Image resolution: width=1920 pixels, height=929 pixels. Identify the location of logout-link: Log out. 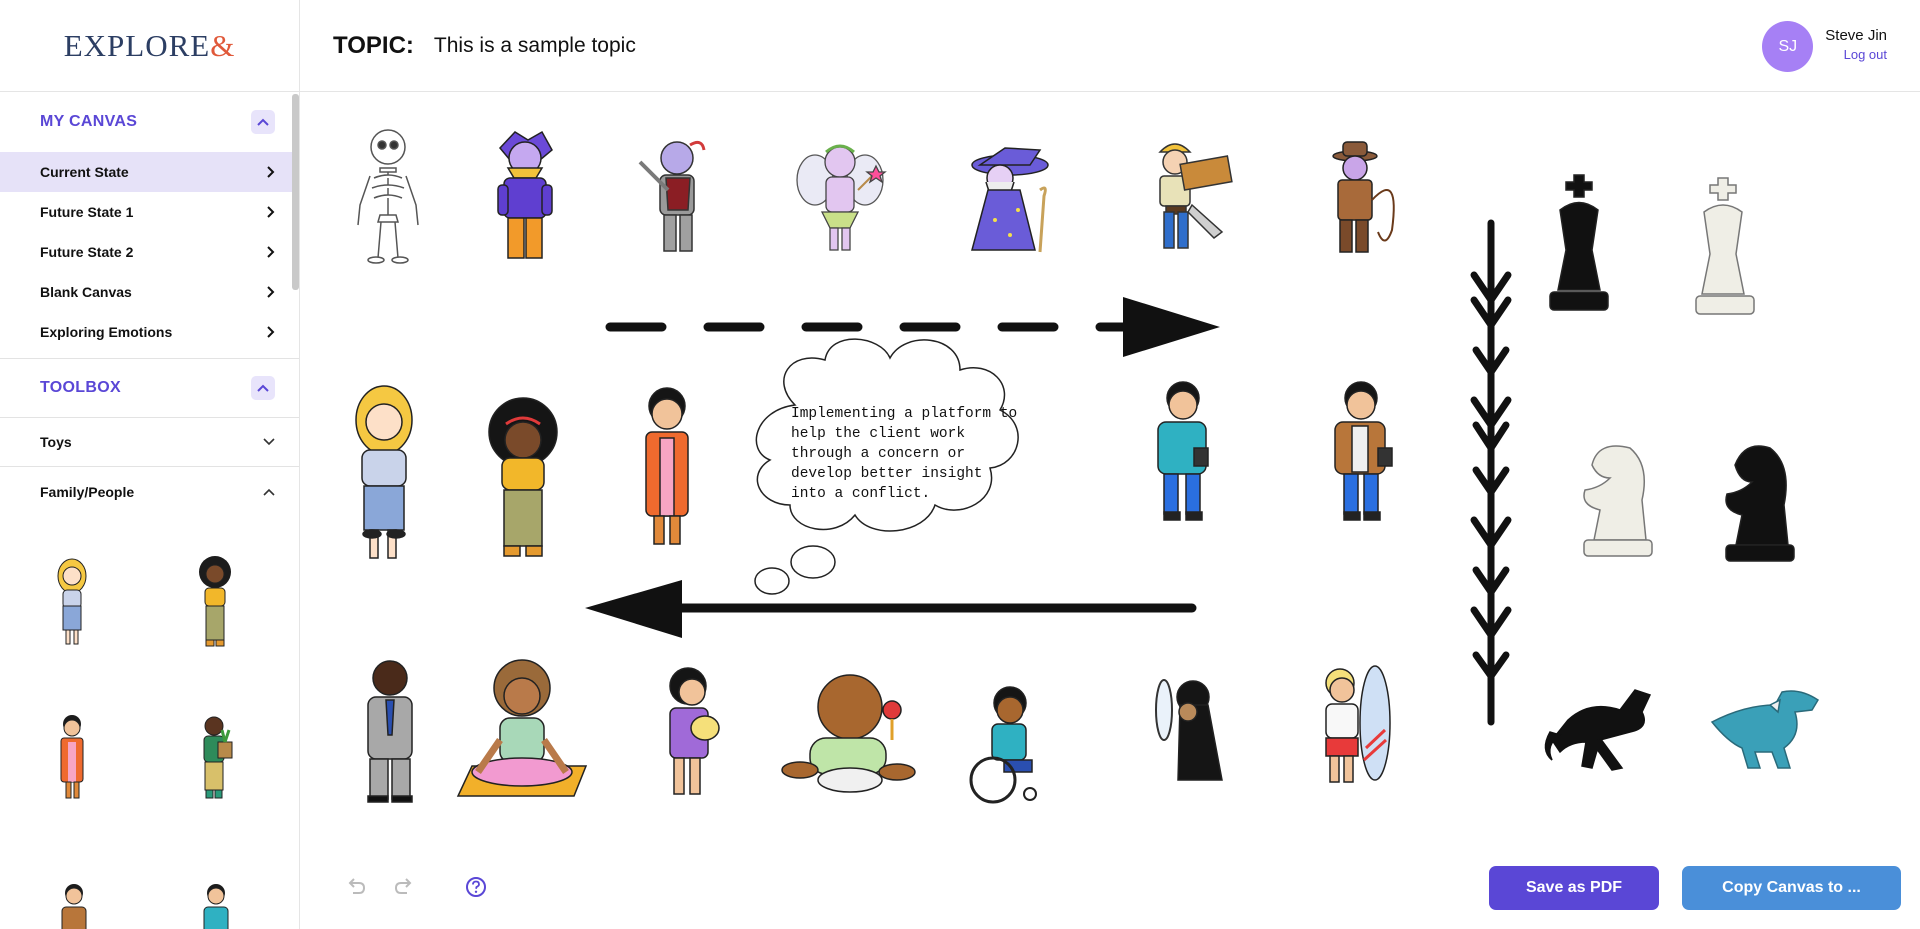
(1856, 54).